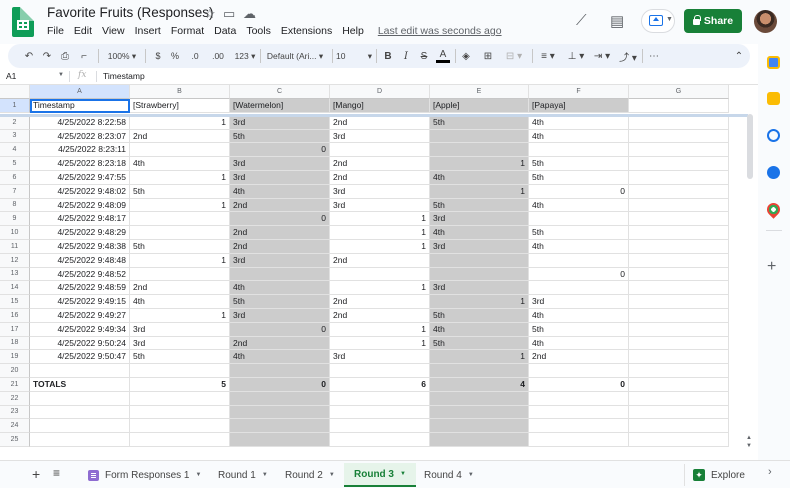  What do you see at coordinates (229, 14) in the screenshot?
I see `move-folder-icon: ▭` at bounding box center [229, 14].